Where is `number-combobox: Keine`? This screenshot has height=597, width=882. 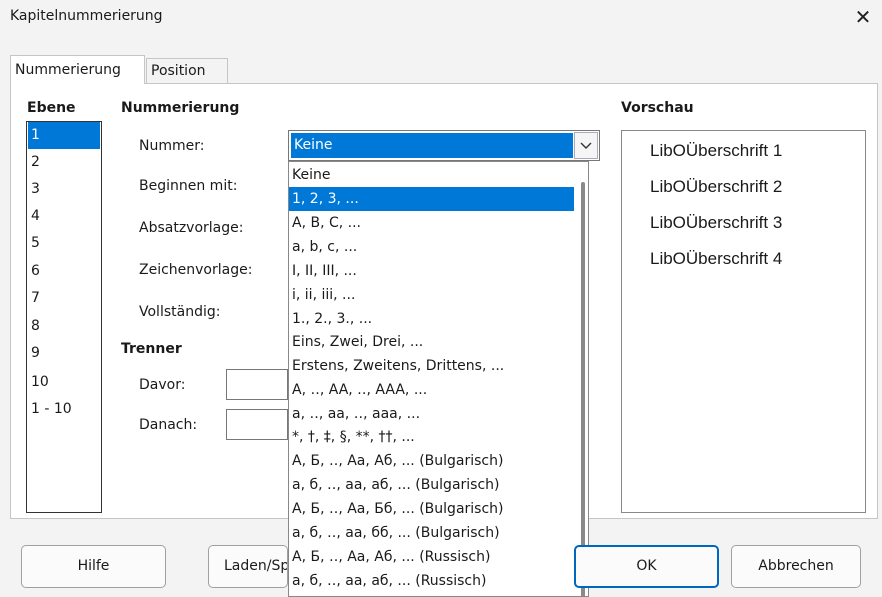 number-combobox: Keine is located at coordinates (444, 145).